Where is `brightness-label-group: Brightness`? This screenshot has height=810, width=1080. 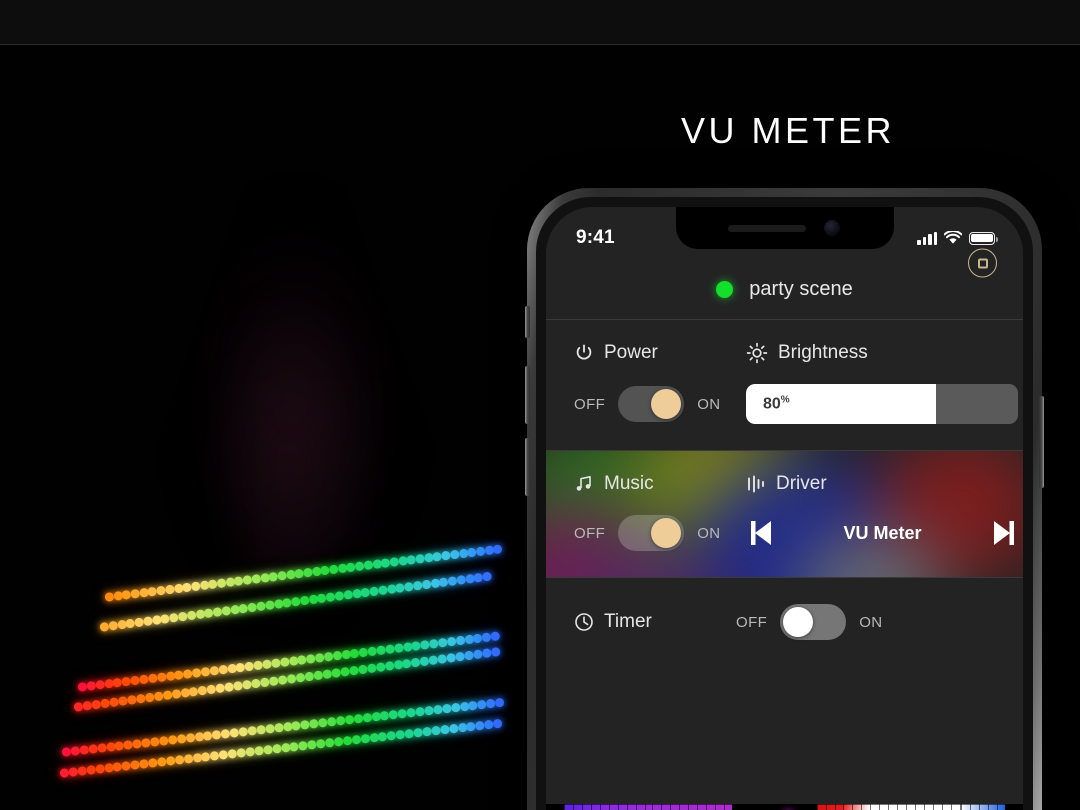
brightness-label-group: Brightness is located at coordinates (879, 353).